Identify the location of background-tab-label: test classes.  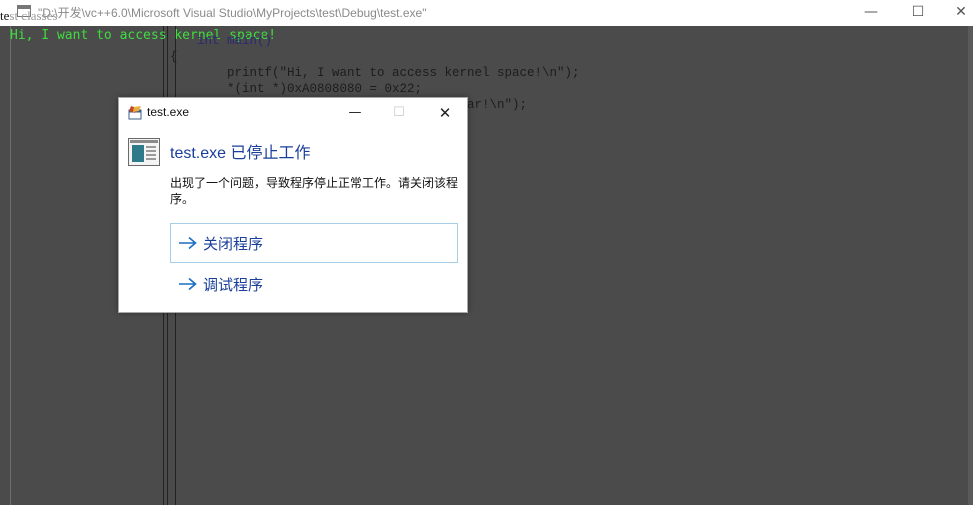
(28, 16).